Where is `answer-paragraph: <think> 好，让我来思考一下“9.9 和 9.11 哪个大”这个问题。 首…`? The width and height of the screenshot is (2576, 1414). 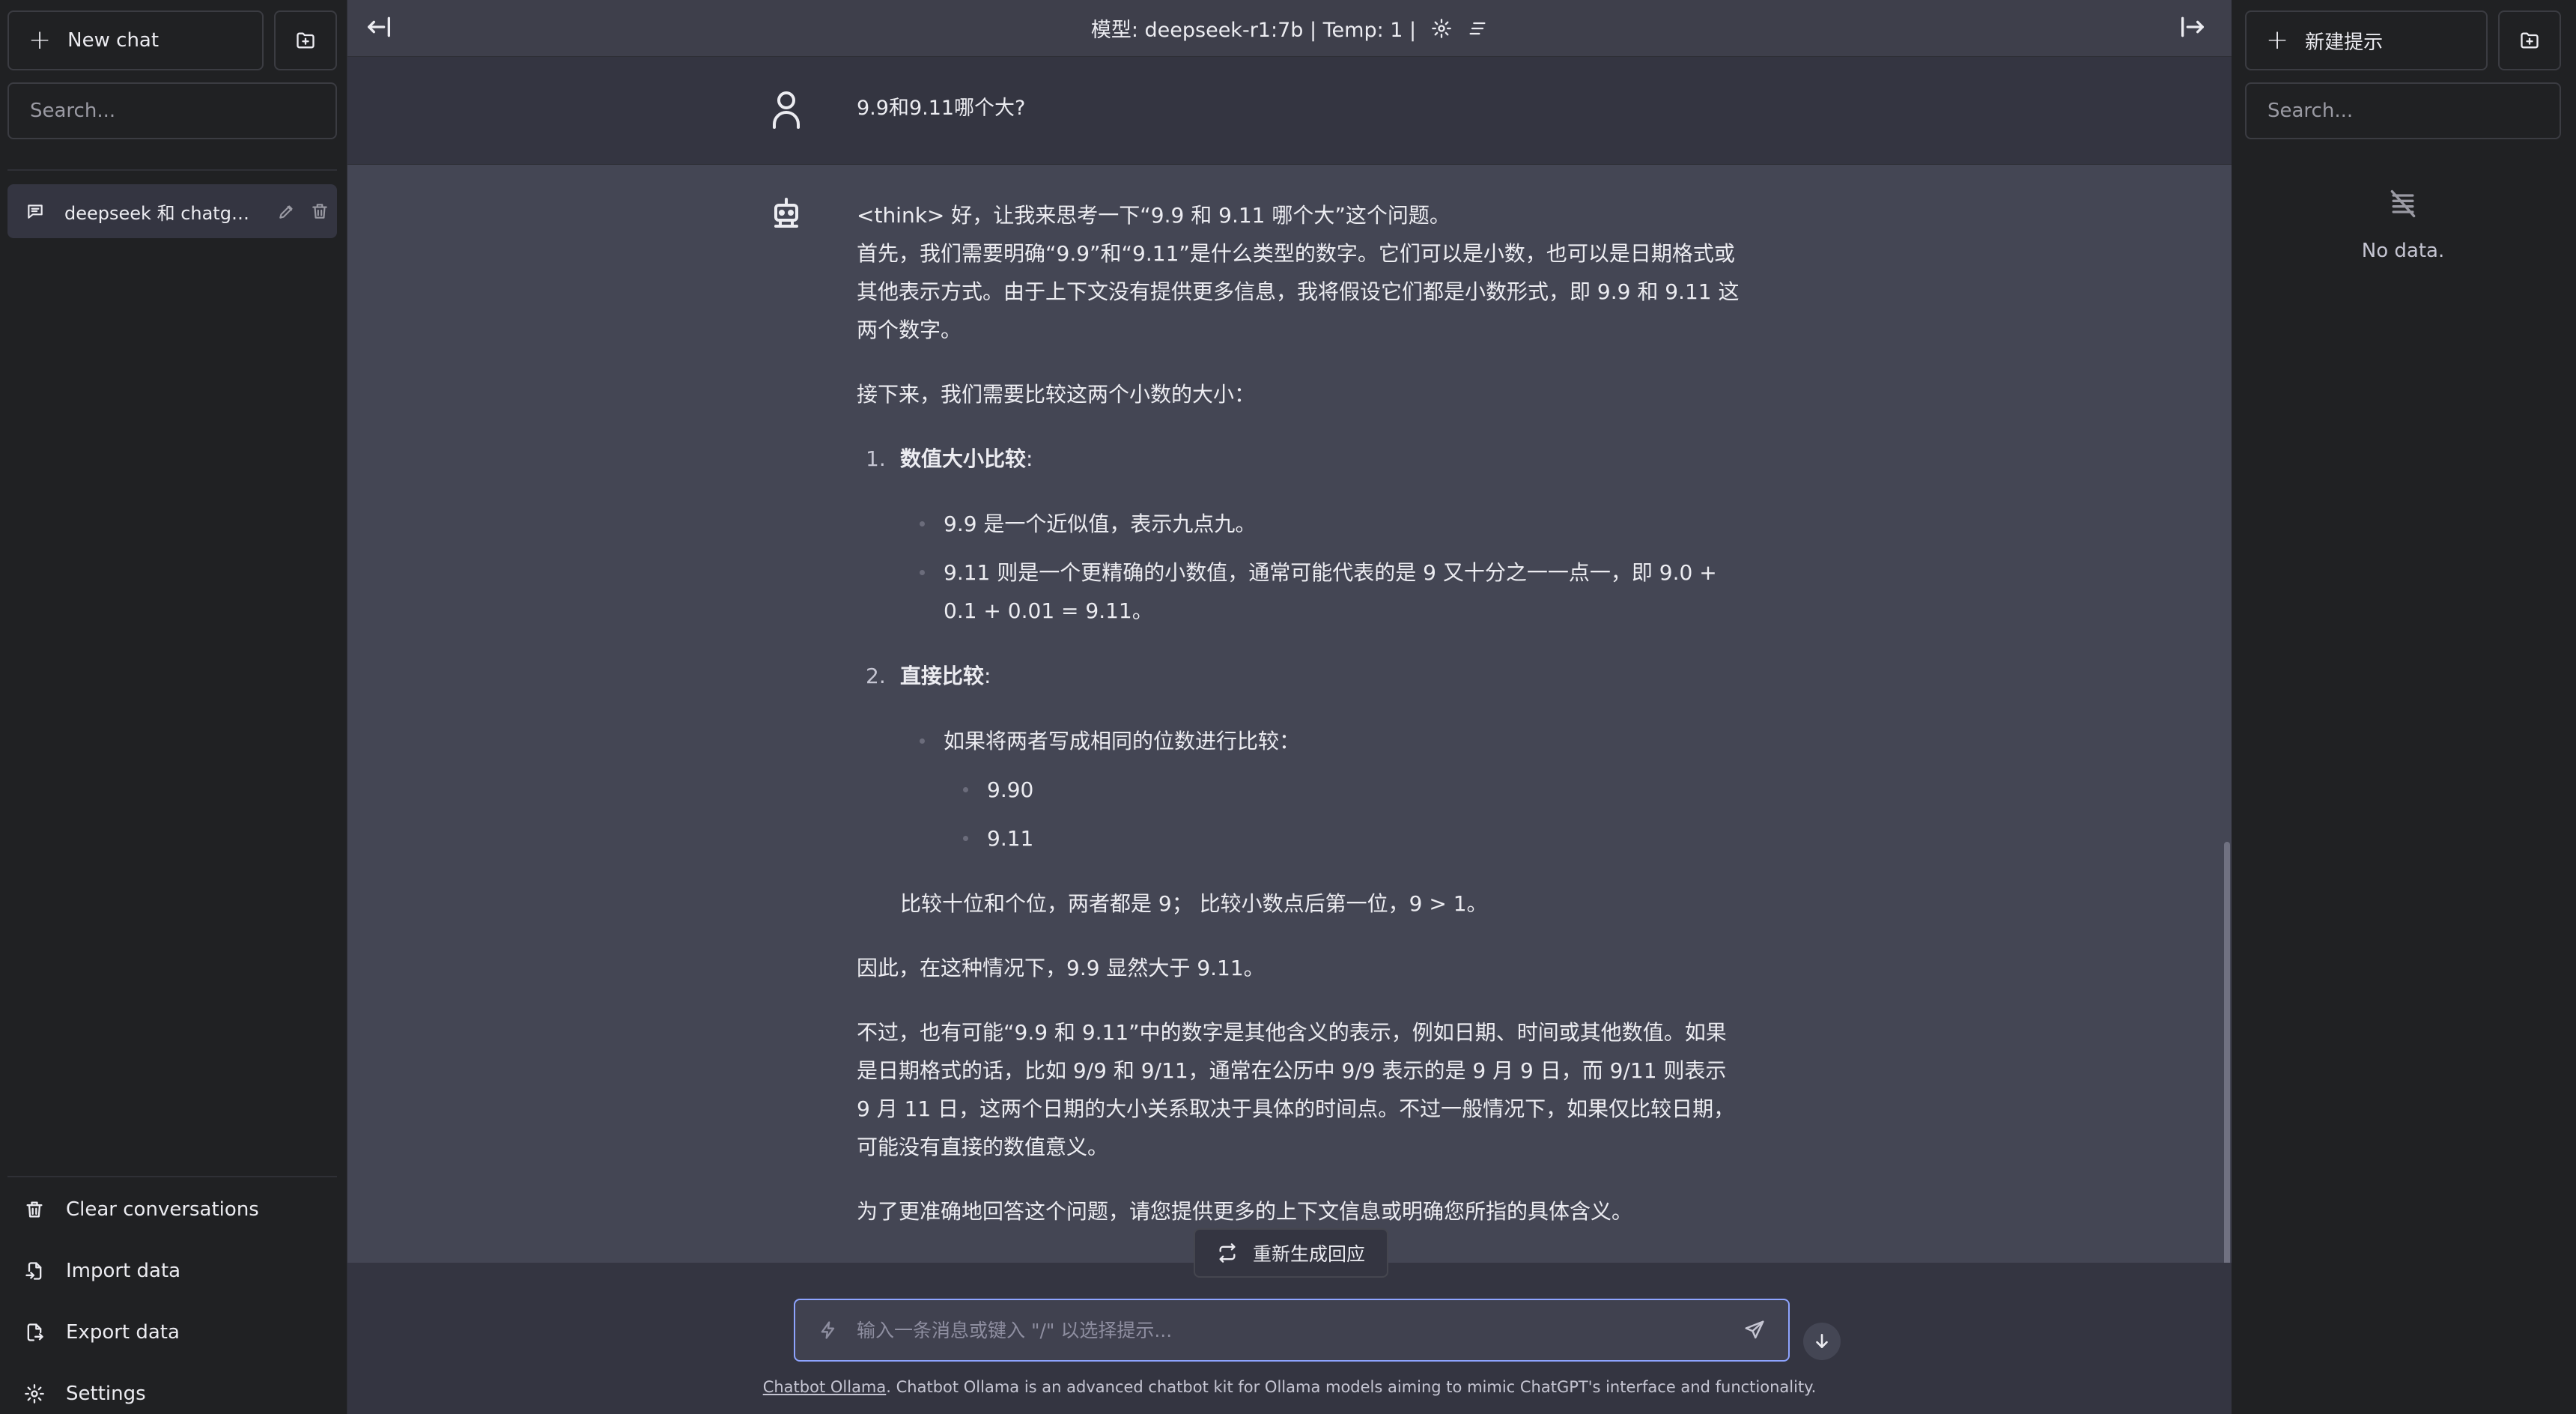
answer-paragraph: <think> 好，让我来思考一下“9.9 和 9.11 哪个大”这个问题。 首… is located at coordinates (1298, 272).